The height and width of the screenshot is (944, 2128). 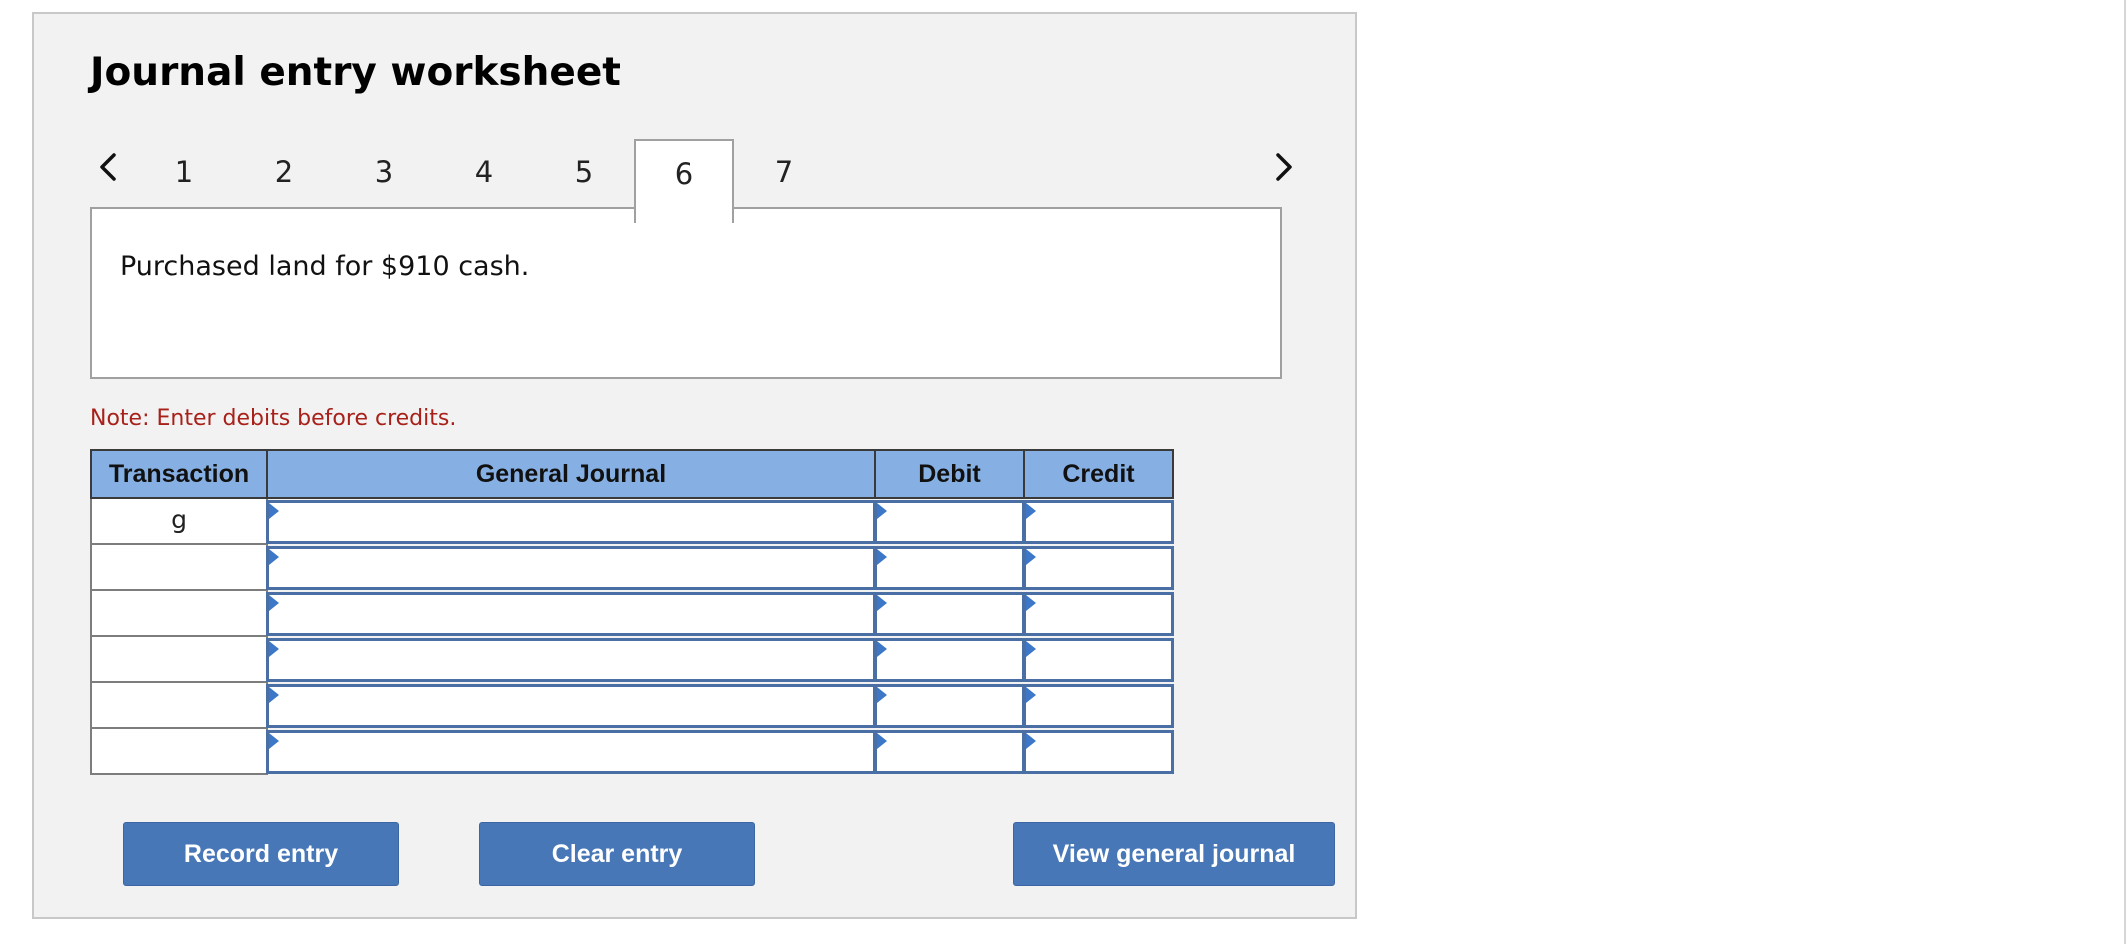 I want to click on record-entry-button: Record entry, so click(x=261, y=854).